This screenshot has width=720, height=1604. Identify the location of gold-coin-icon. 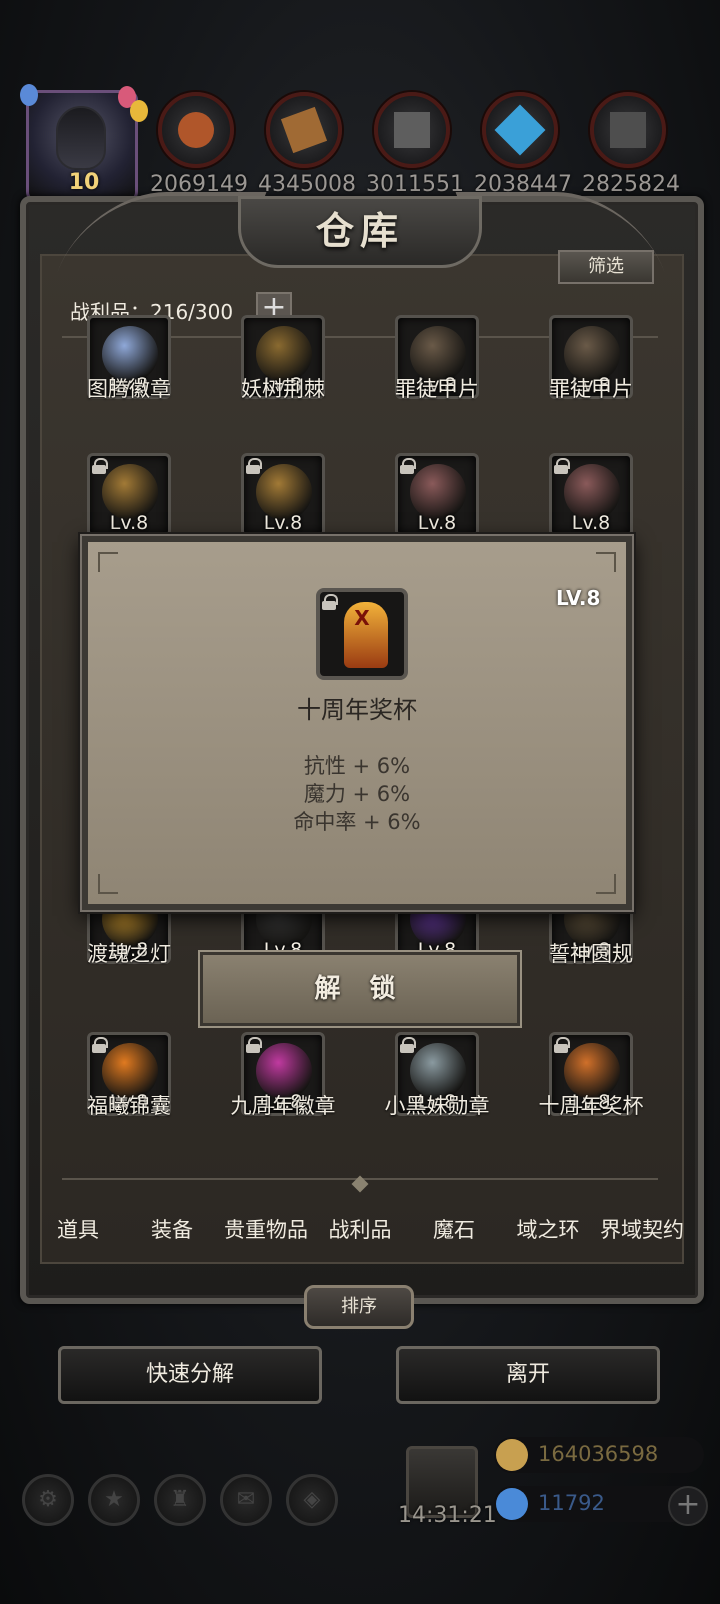
(512, 1455).